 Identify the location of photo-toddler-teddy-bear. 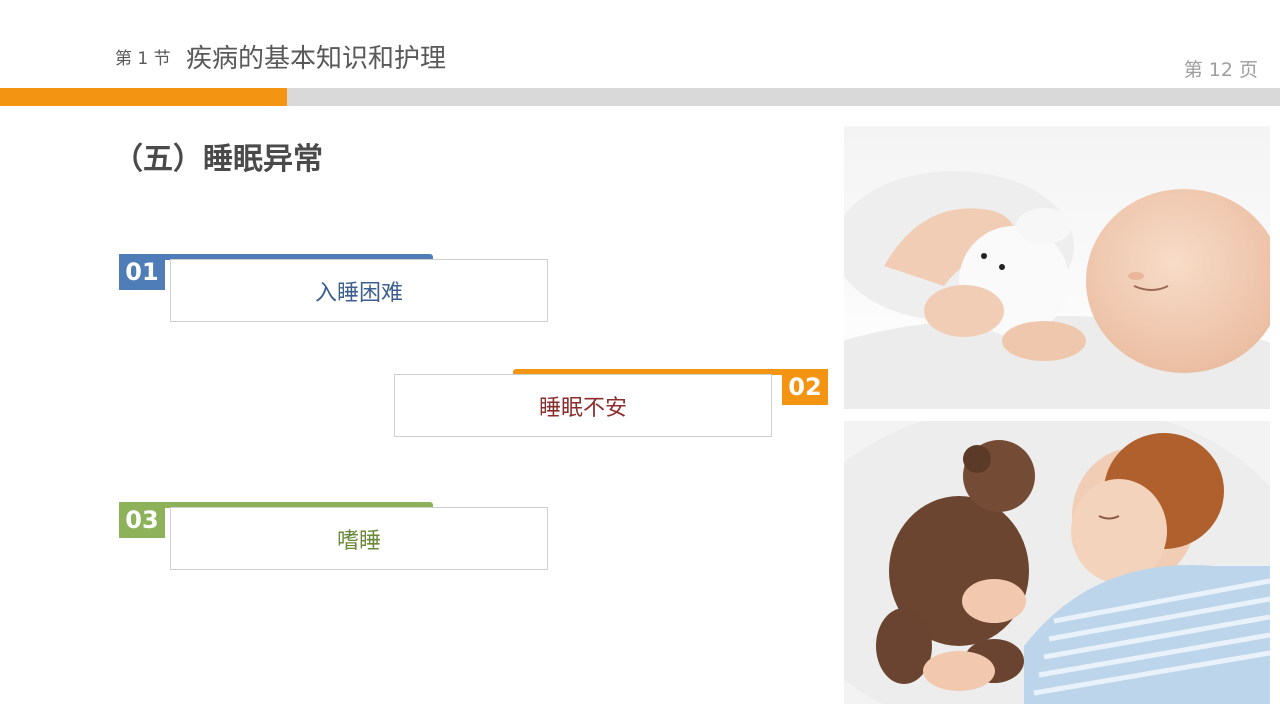
(1057, 562).